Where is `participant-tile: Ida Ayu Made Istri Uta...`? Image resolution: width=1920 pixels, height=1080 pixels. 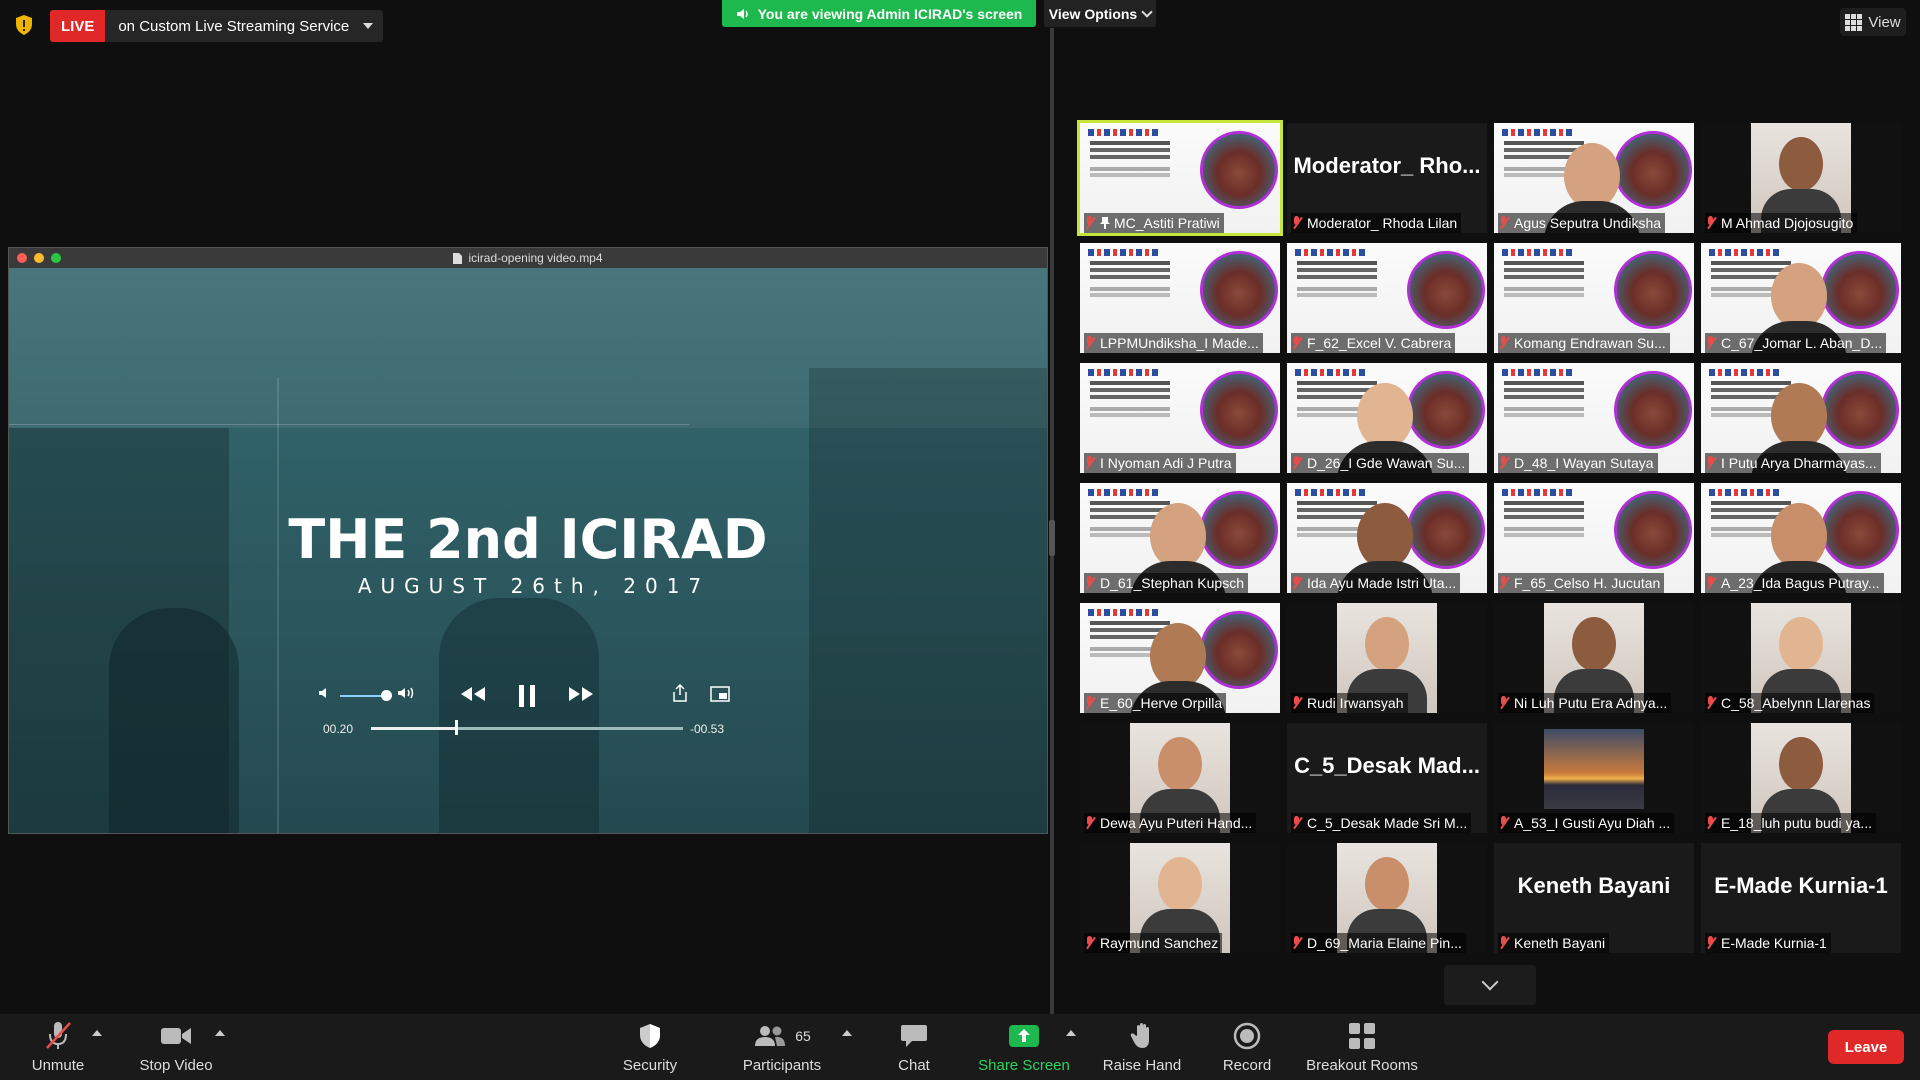
participant-tile: Ida Ayu Made Istri Uta... is located at coordinates (1387, 538).